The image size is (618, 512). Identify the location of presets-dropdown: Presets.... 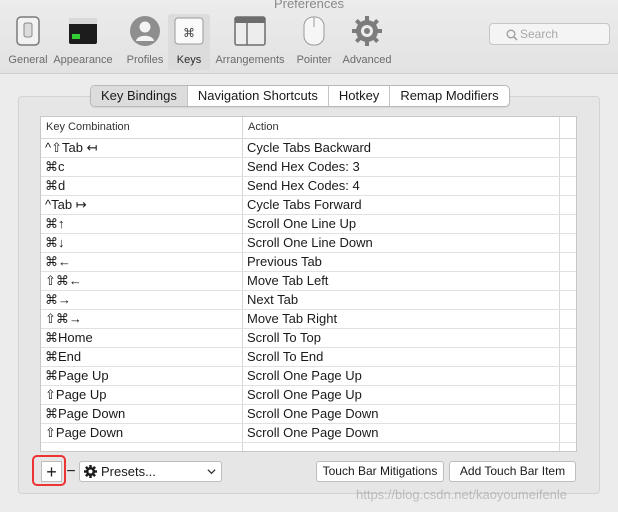
(150, 471).